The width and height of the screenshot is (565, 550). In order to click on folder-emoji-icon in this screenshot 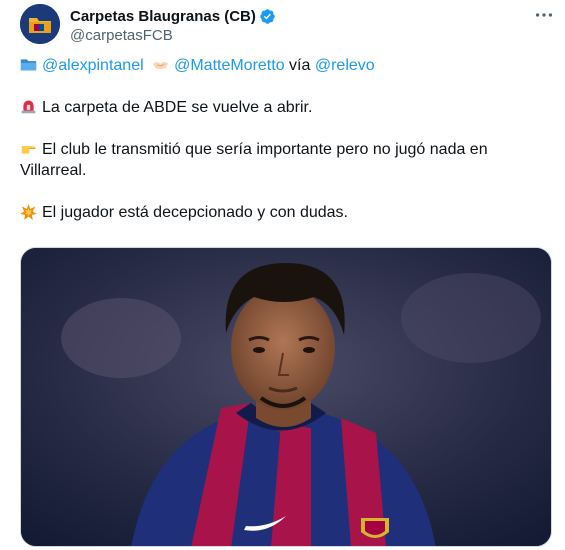, I will do `click(28, 65)`.